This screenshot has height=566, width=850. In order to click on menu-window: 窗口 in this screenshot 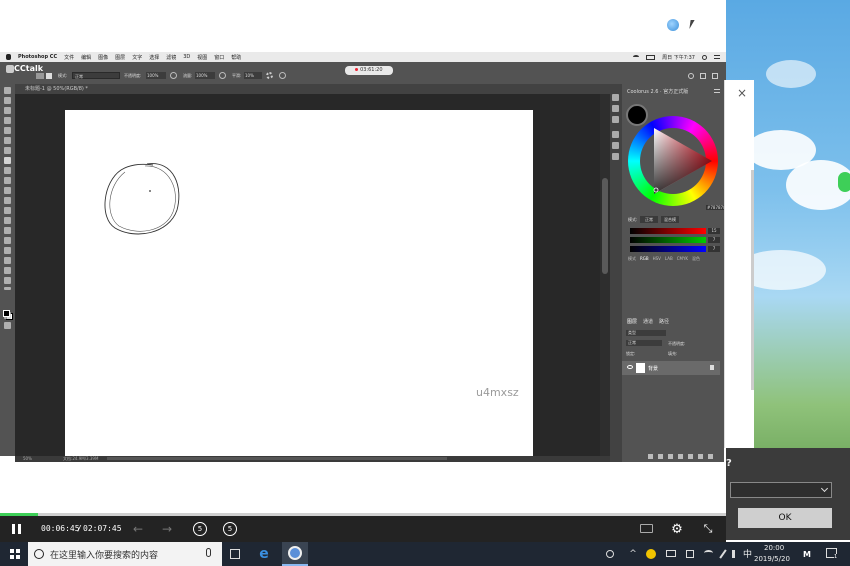, I will do `click(219, 57)`.